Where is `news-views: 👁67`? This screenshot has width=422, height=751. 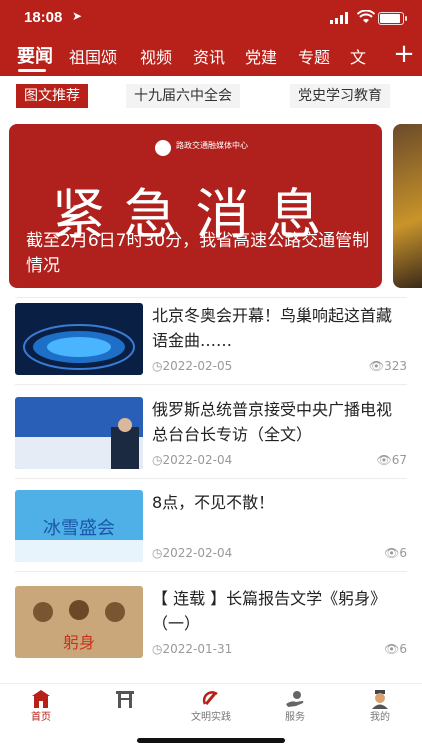 news-views: 👁67 is located at coordinates (391, 460).